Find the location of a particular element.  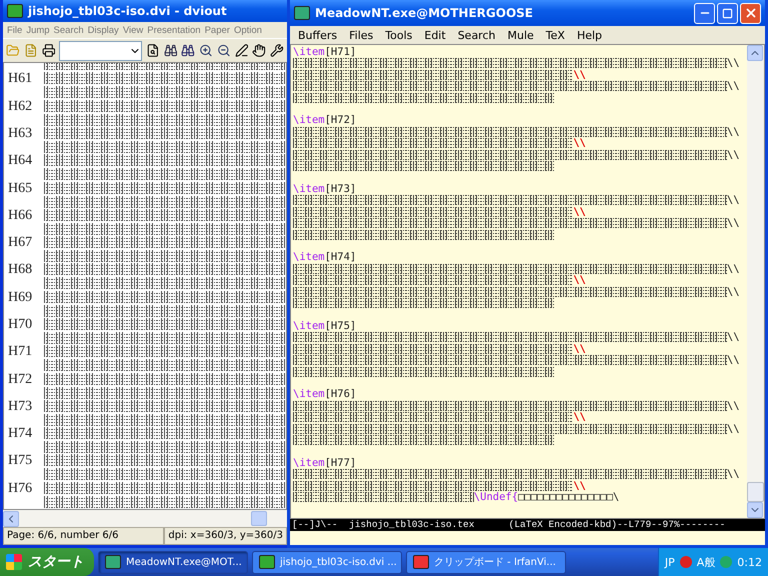

menu-item: TeX is located at coordinates (555, 35).